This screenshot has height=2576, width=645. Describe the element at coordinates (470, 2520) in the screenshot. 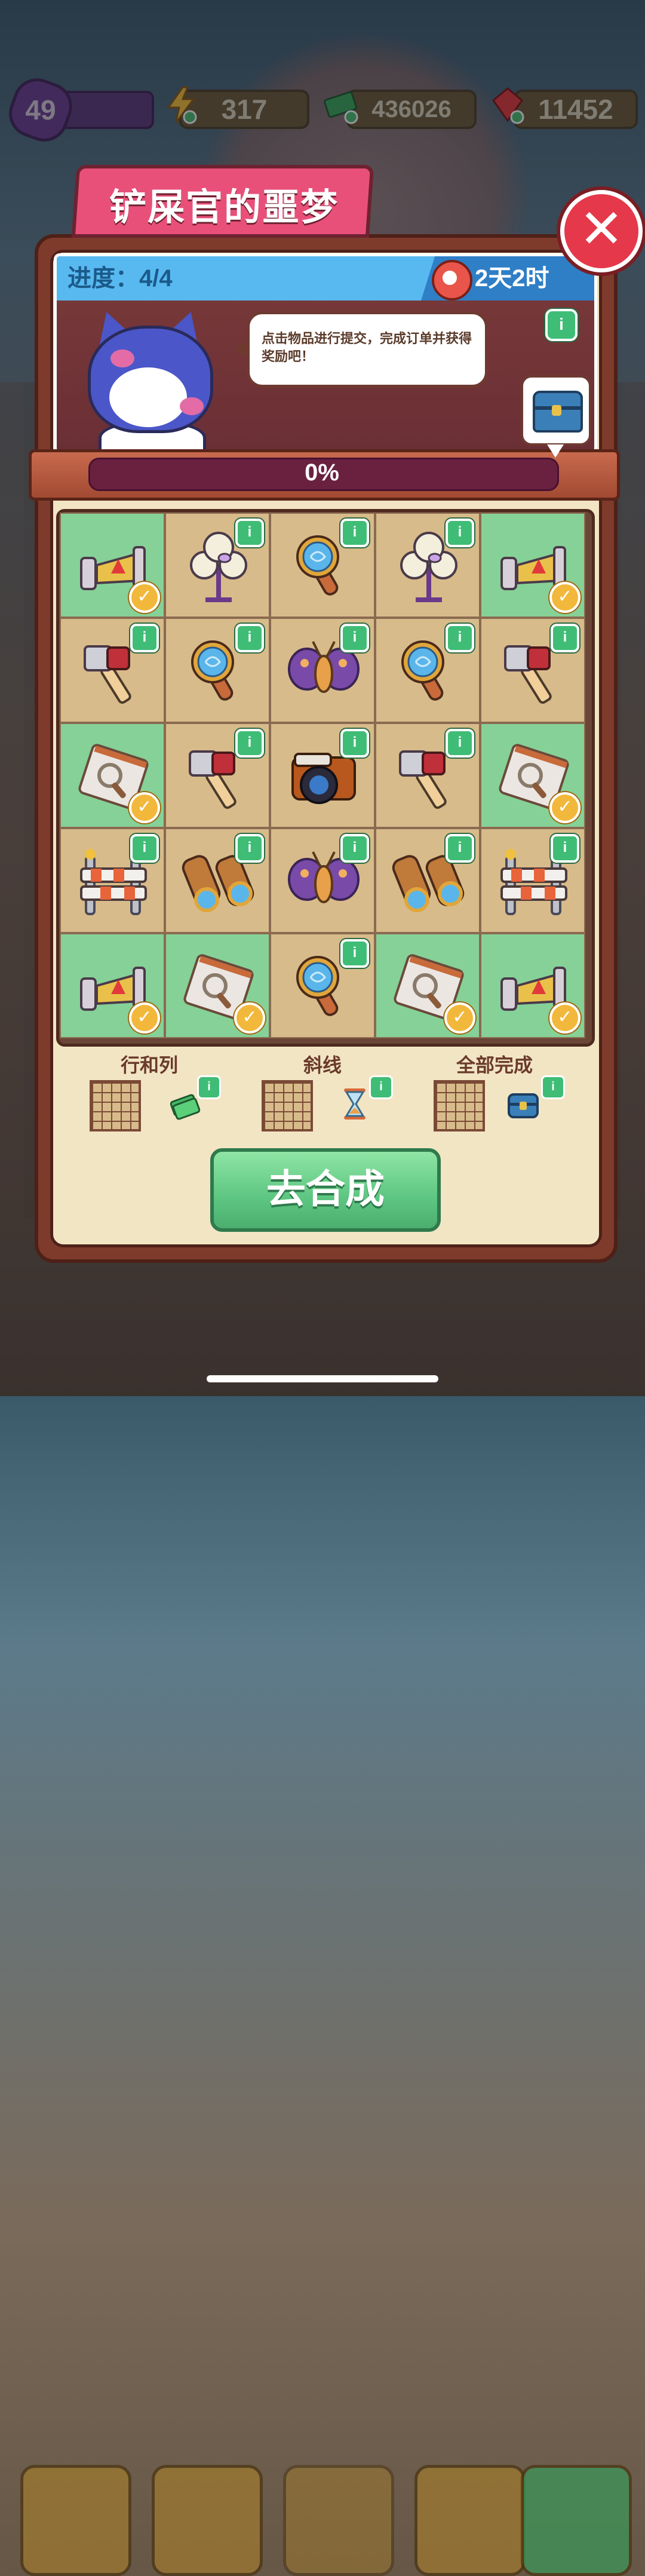

I see `basket-button` at that location.